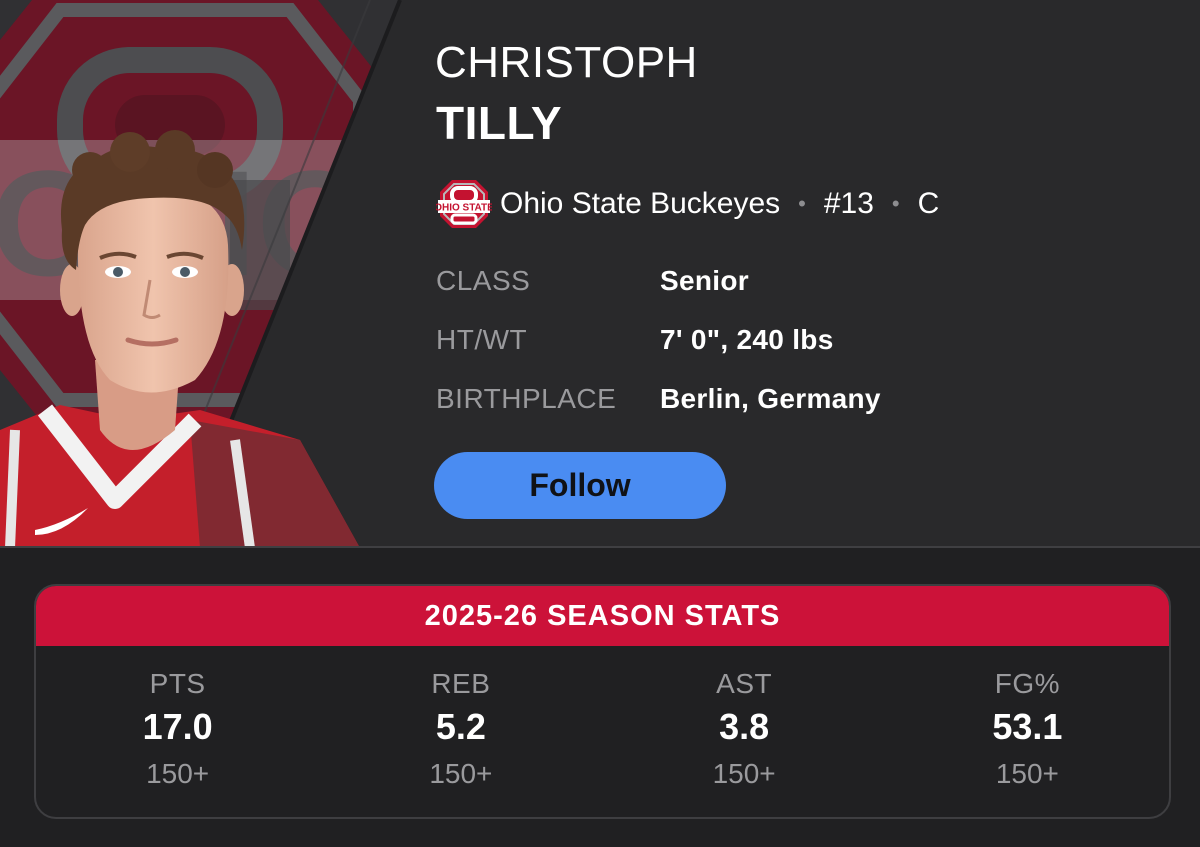 The image size is (1200, 847). I want to click on stat-value: 3.8, so click(744, 726).